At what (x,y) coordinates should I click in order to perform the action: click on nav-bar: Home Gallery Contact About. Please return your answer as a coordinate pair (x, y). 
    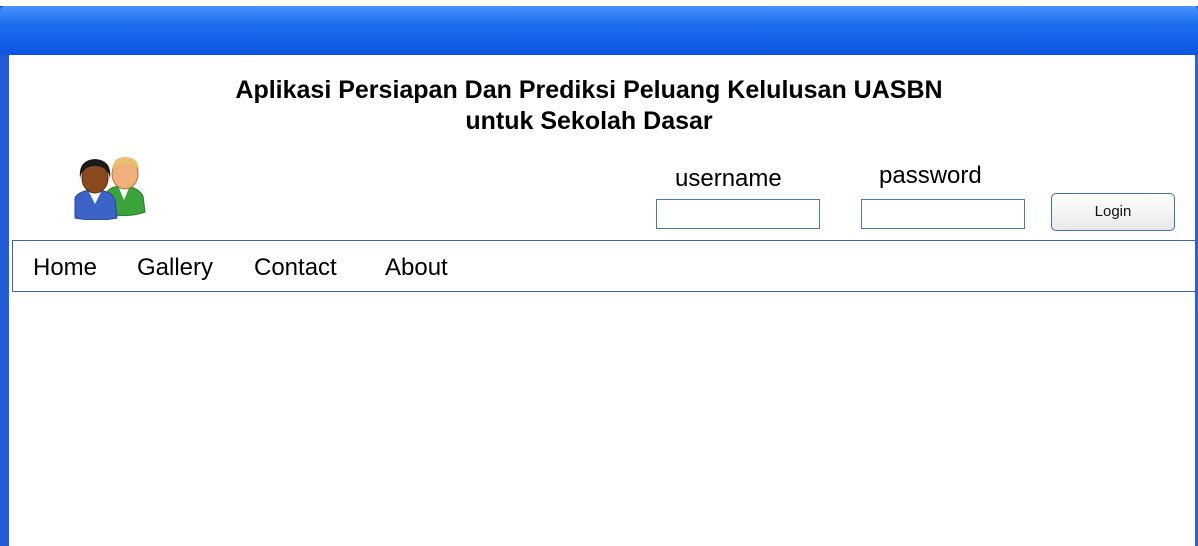
    Looking at the image, I should click on (603, 266).